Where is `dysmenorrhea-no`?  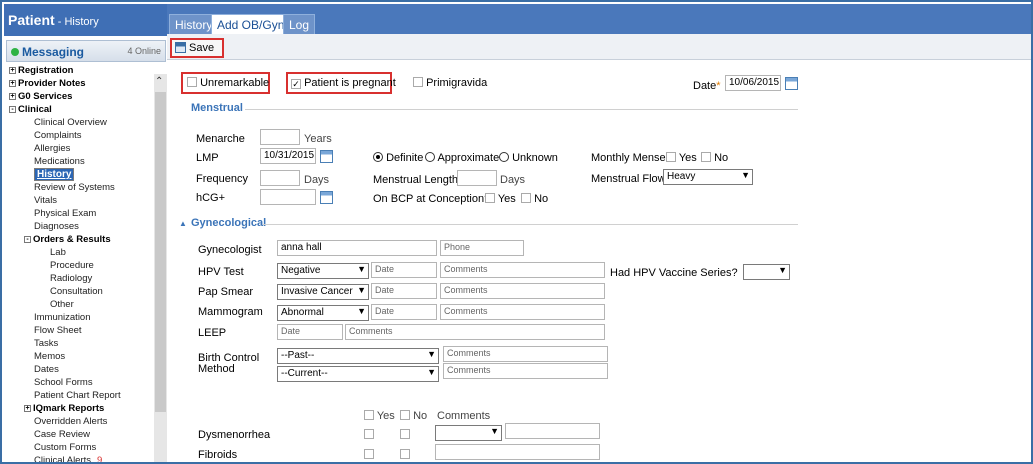 dysmenorrhea-no is located at coordinates (405, 435).